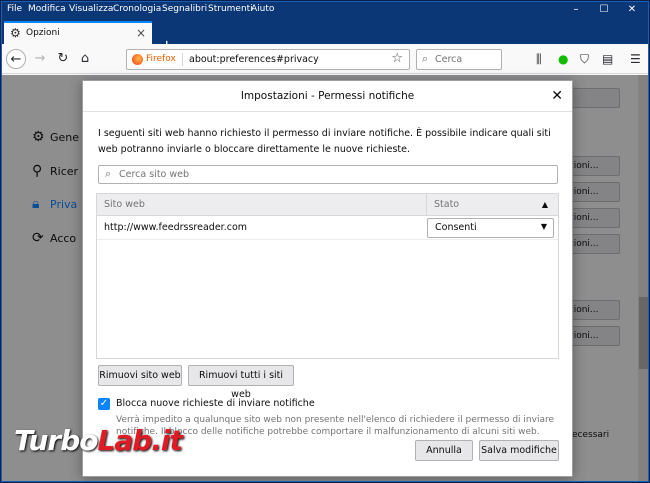  What do you see at coordinates (85, 59) in the screenshot?
I see `home-icon: ⌂` at bounding box center [85, 59].